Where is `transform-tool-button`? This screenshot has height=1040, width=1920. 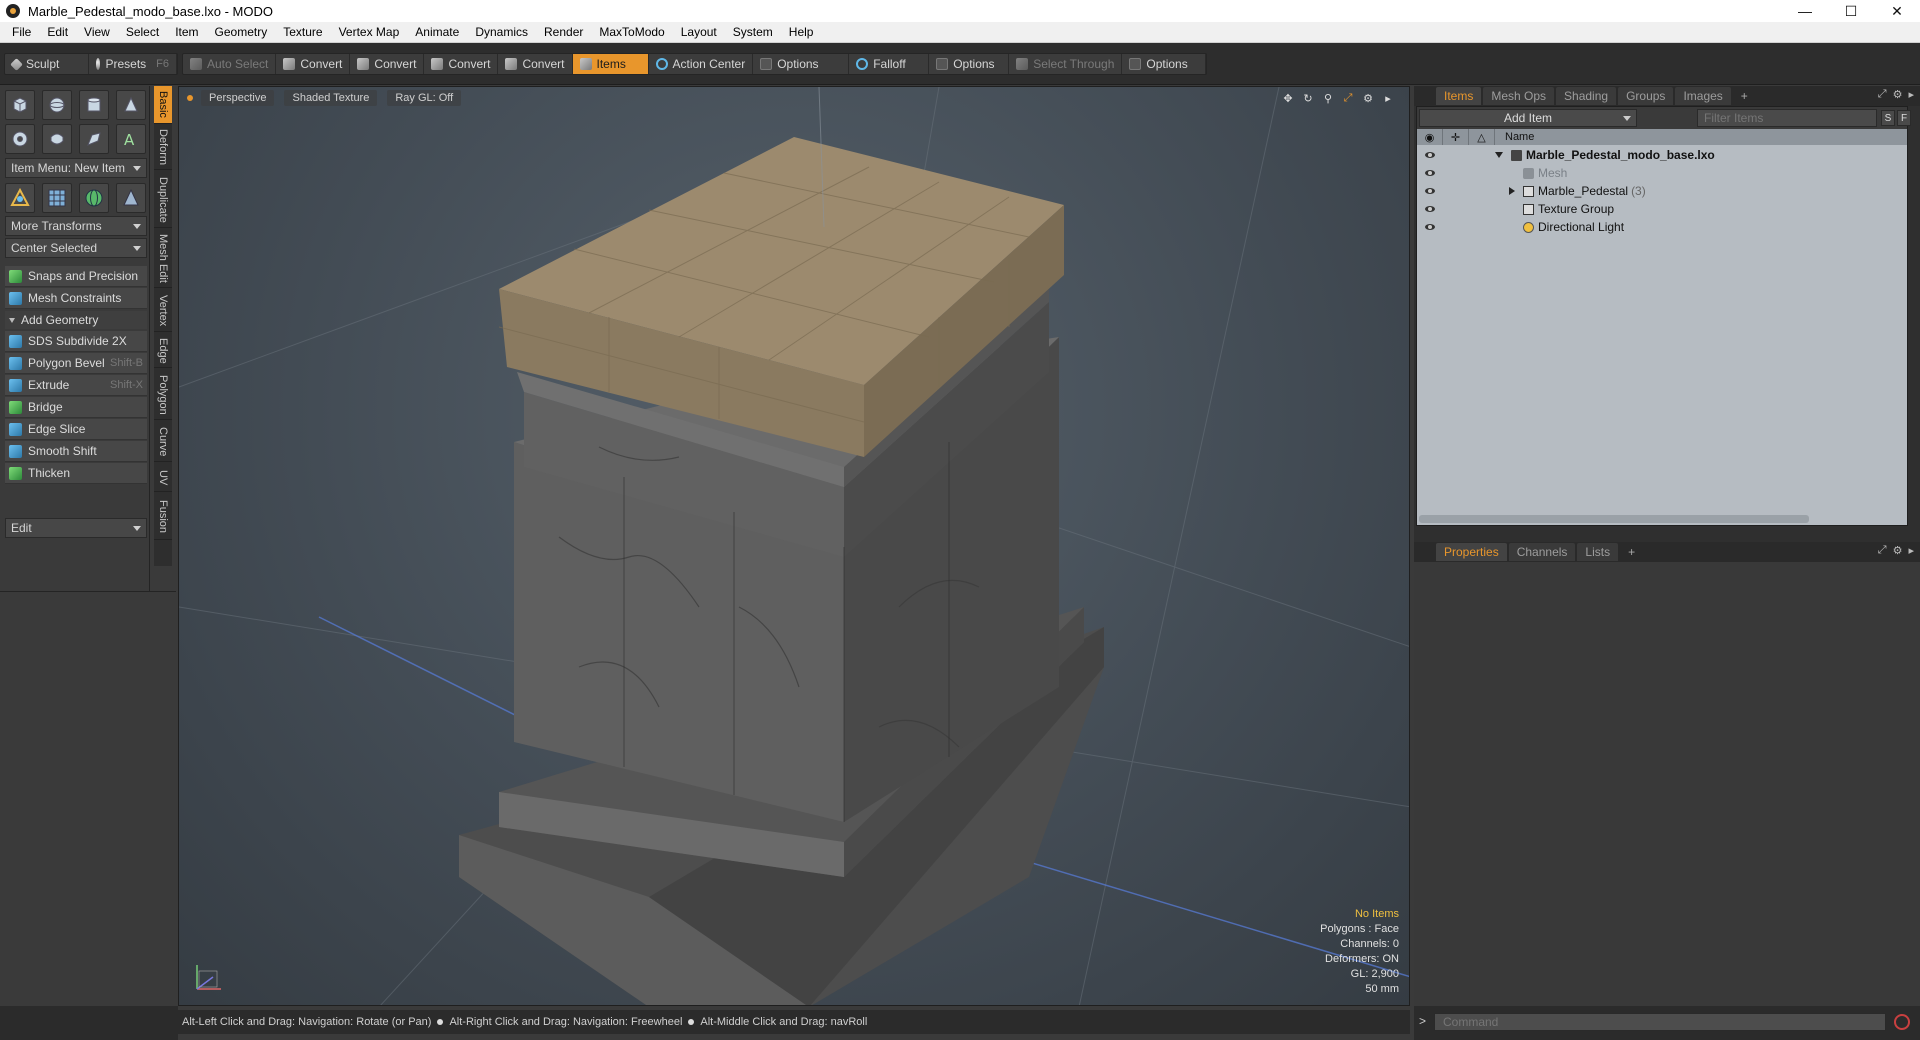 transform-tool-button is located at coordinates (20, 198).